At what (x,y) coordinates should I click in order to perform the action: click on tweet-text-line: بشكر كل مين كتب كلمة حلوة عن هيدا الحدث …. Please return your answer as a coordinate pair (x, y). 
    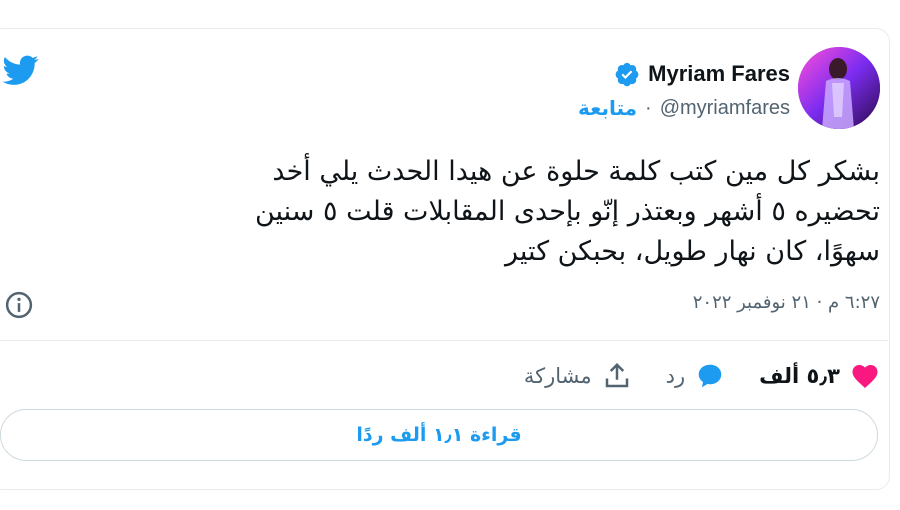
    Looking at the image, I should click on (576, 171).